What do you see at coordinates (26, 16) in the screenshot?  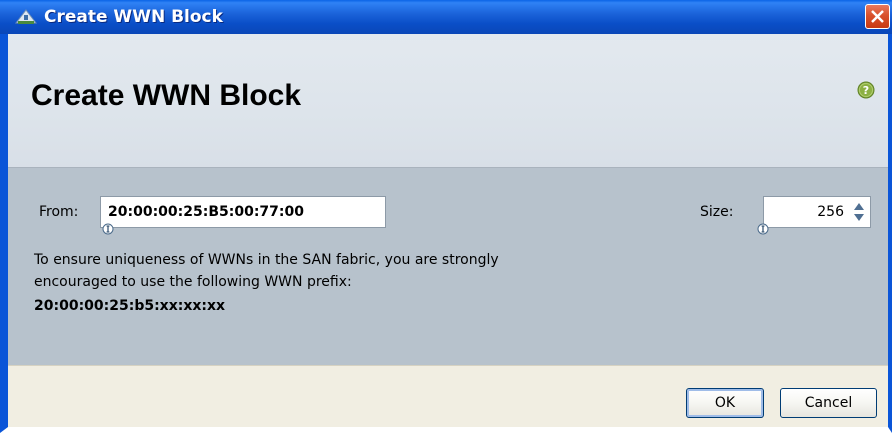 I see `san-pool-icon` at bounding box center [26, 16].